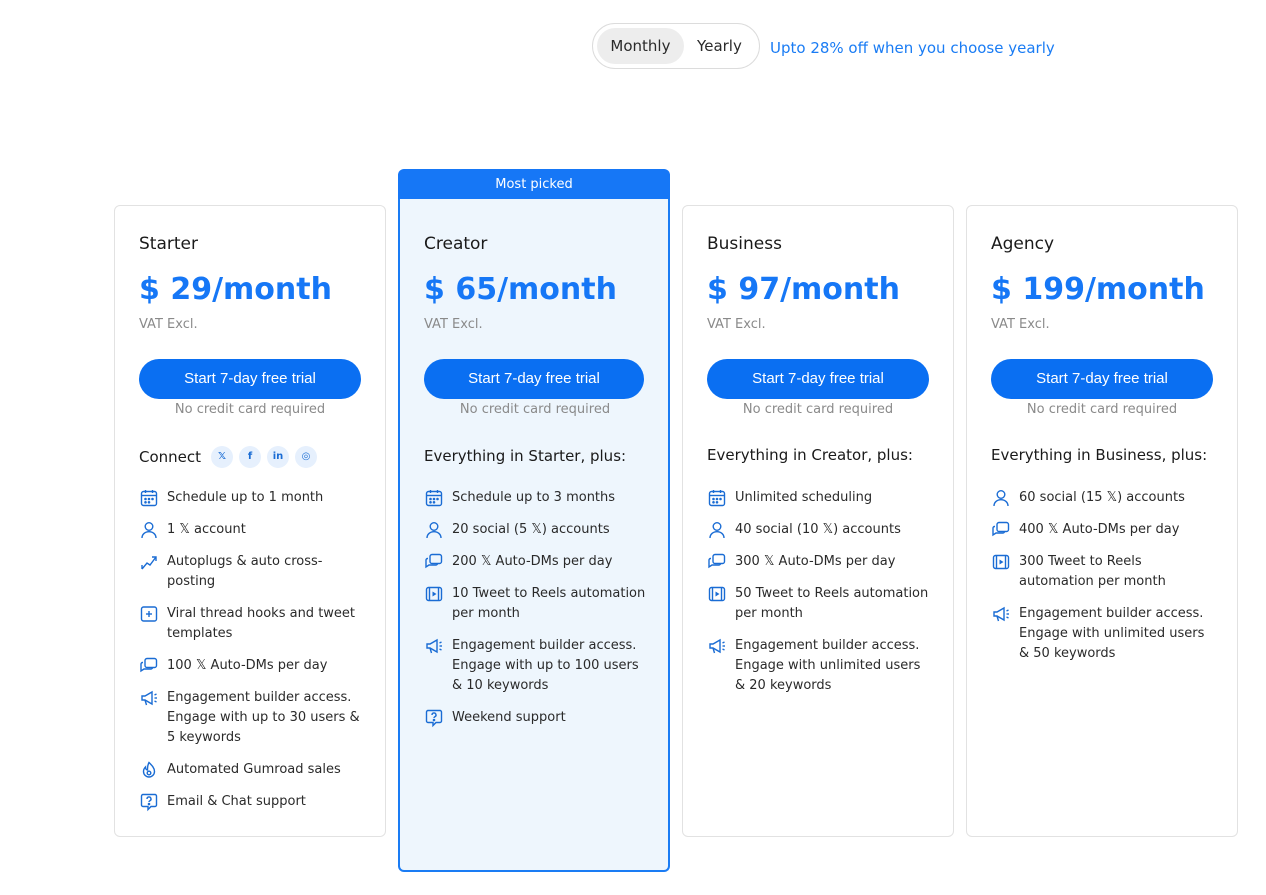  Describe the element at coordinates (456, 244) in the screenshot. I see `plan-name: Creator` at that location.